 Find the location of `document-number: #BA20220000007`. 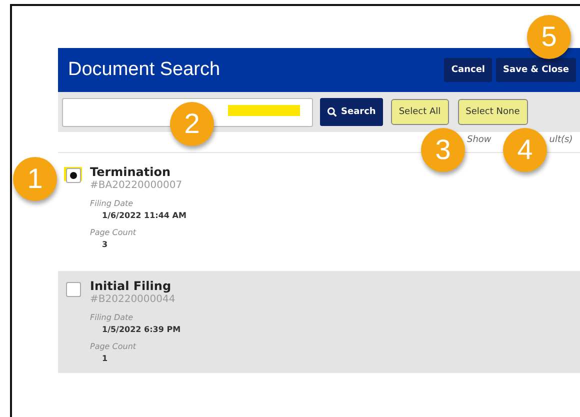

document-number: #BA20220000007 is located at coordinates (137, 185).